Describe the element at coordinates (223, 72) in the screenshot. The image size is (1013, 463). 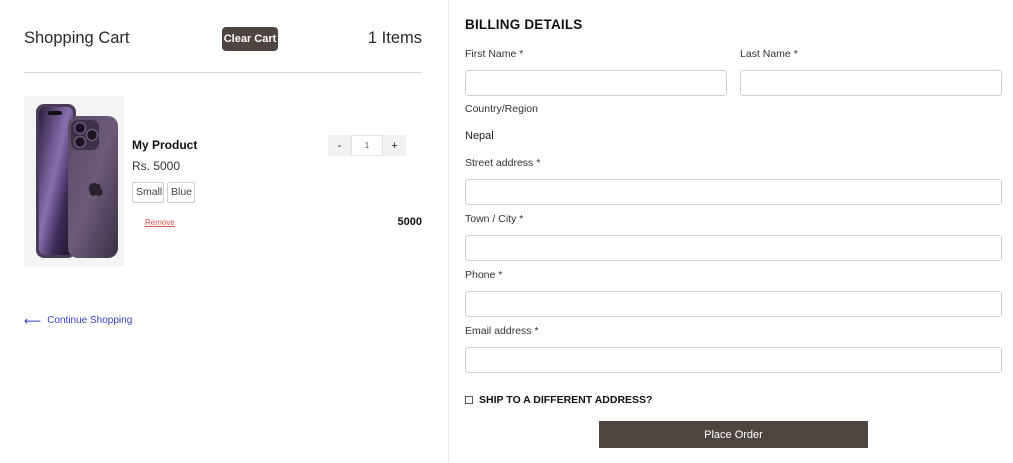
I see `cart-divider` at that location.